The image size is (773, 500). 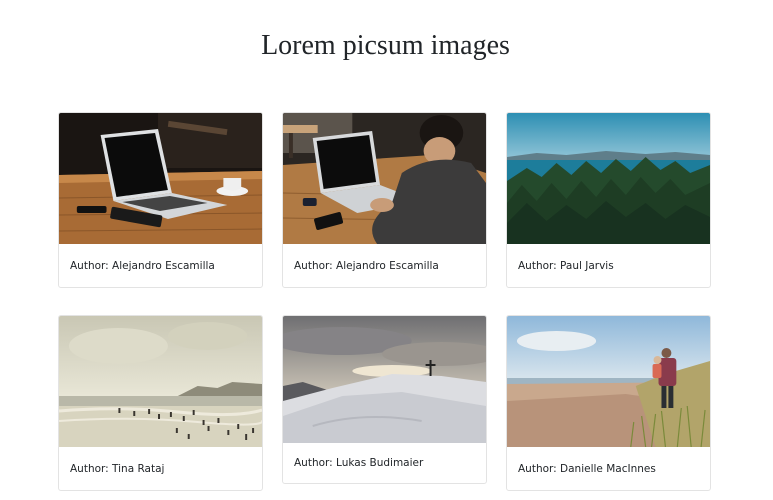 I want to click on image-card: Author: Paul Jarvis, so click(x=608, y=200).